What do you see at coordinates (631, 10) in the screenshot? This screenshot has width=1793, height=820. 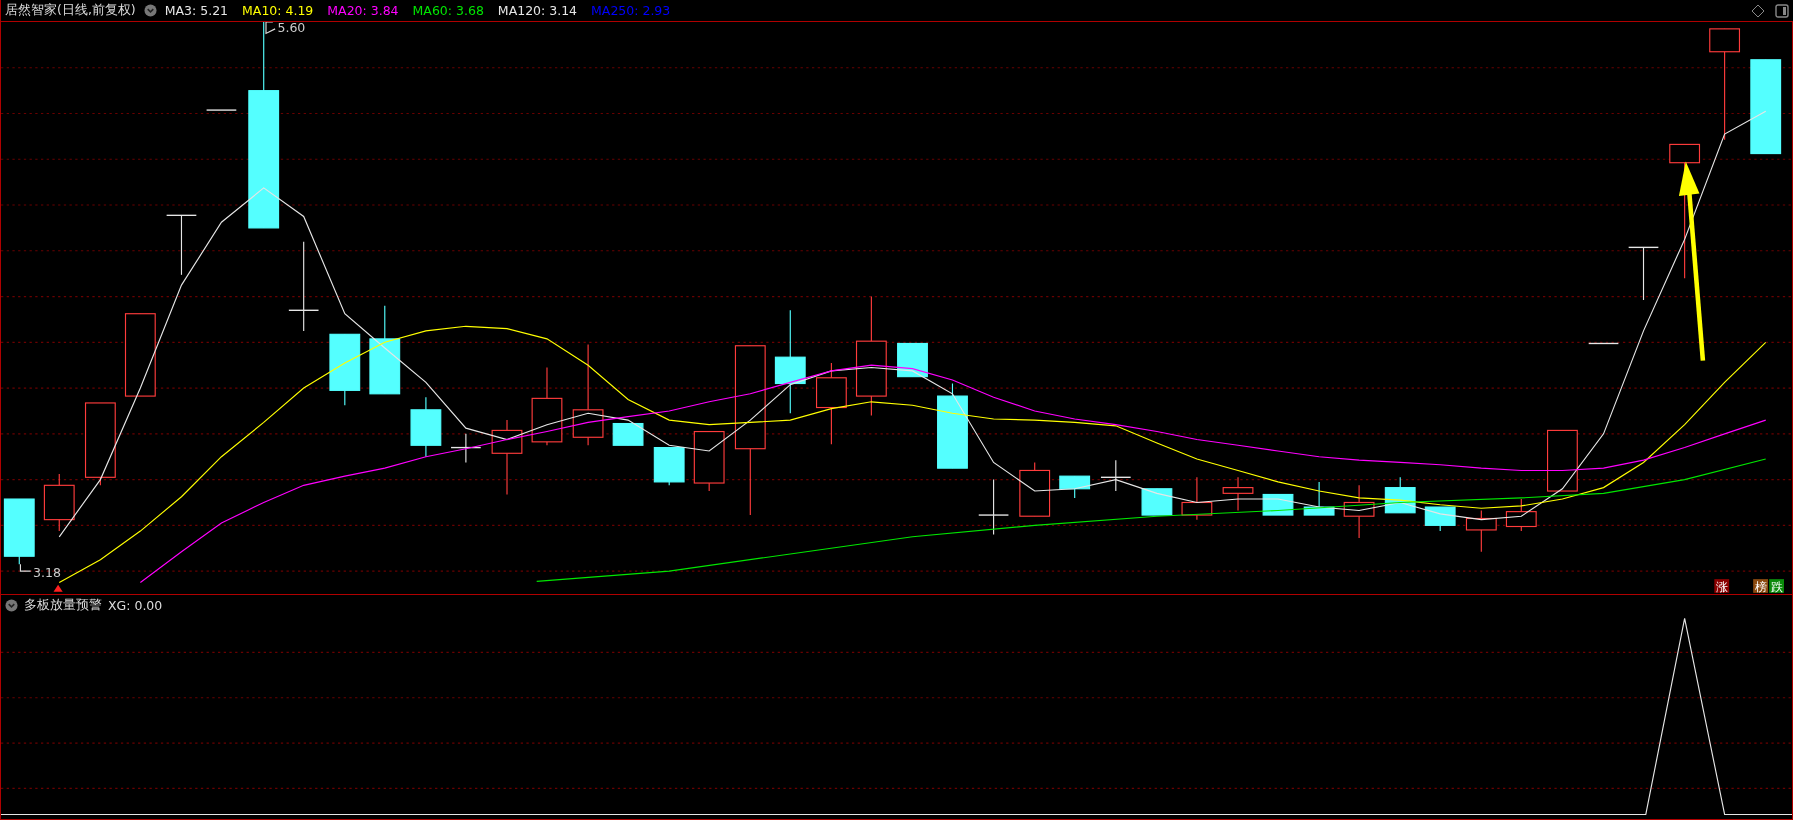 I see `ma-legend-item: MA250: 2.93` at bounding box center [631, 10].